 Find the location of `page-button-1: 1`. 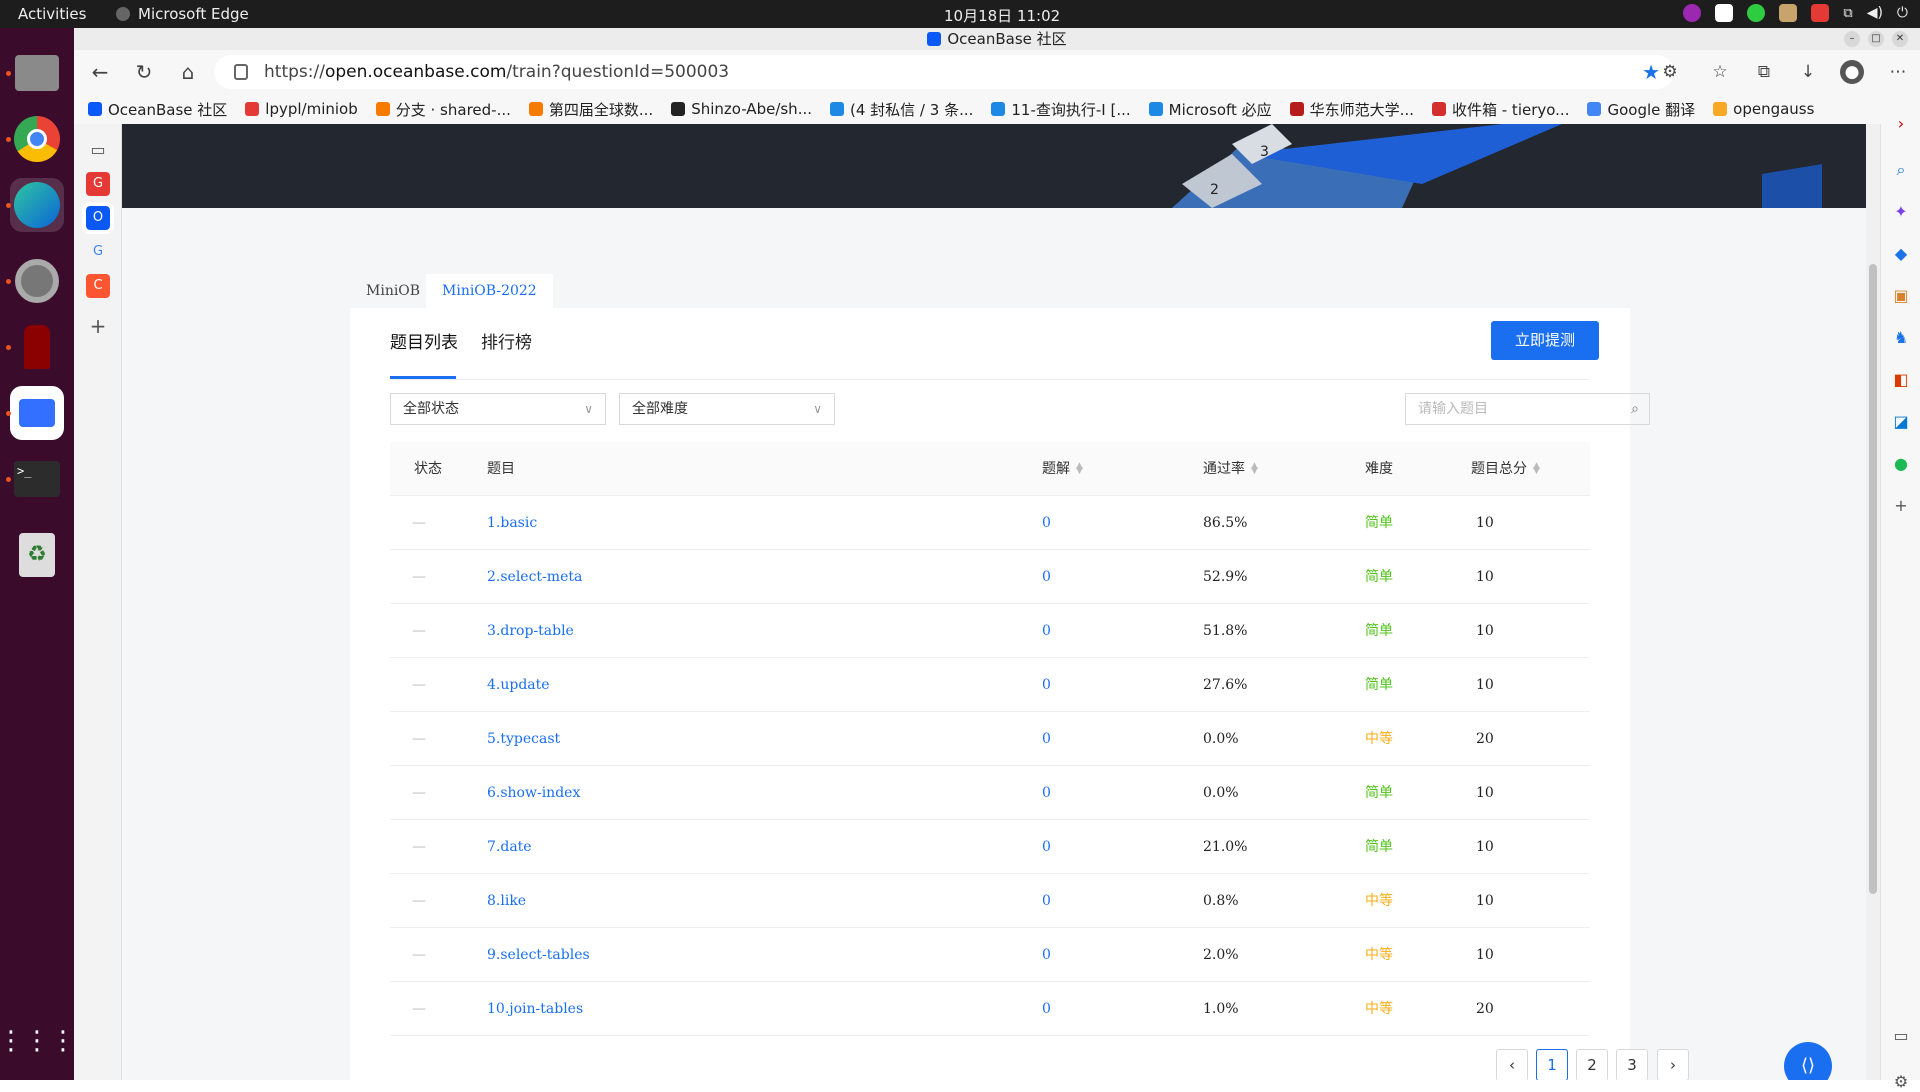

page-button-1: 1 is located at coordinates (1552, 1064).